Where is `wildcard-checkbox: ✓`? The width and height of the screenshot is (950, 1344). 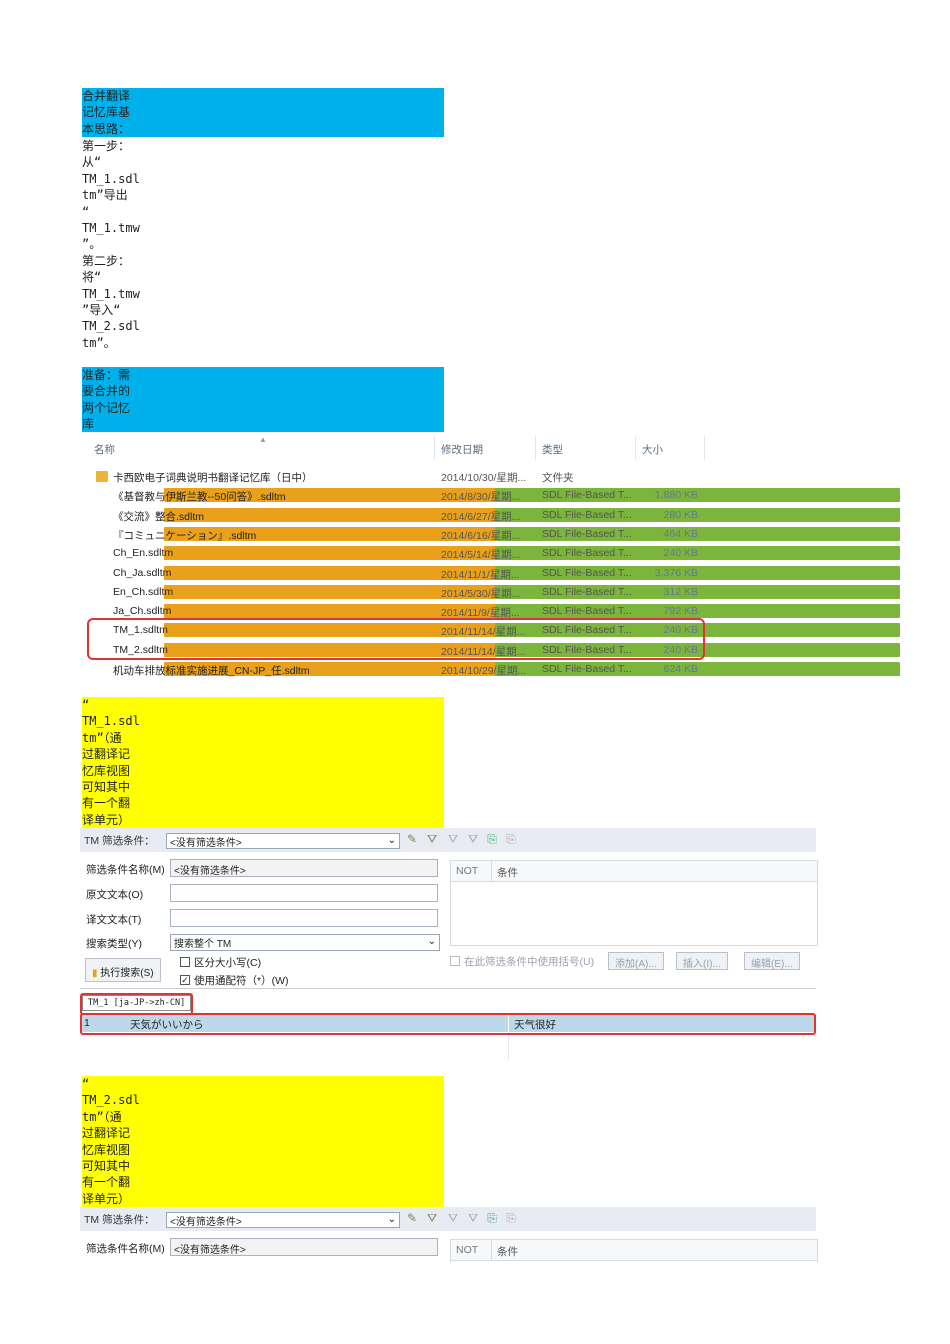
wildcard-checkbox: ✓ is located at coordinates (185, 980).